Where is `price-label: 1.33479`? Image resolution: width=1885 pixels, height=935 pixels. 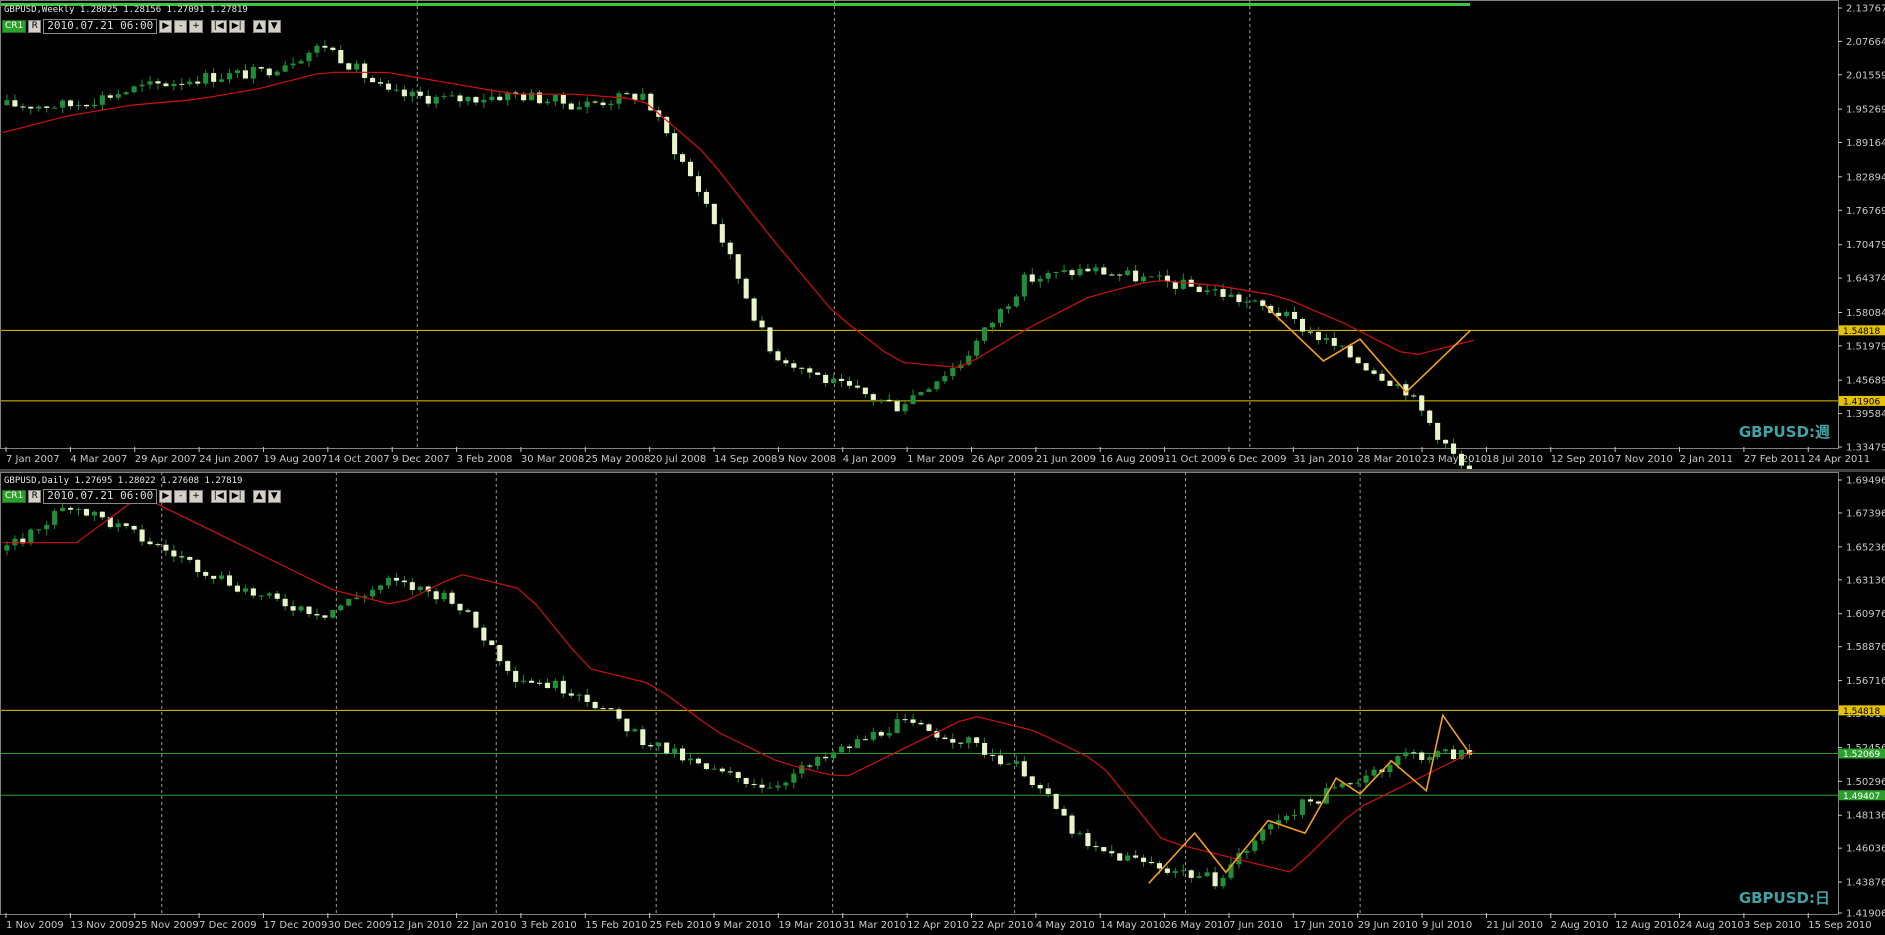 price-label: 1.33479 is located at coordinates (1865, 448).